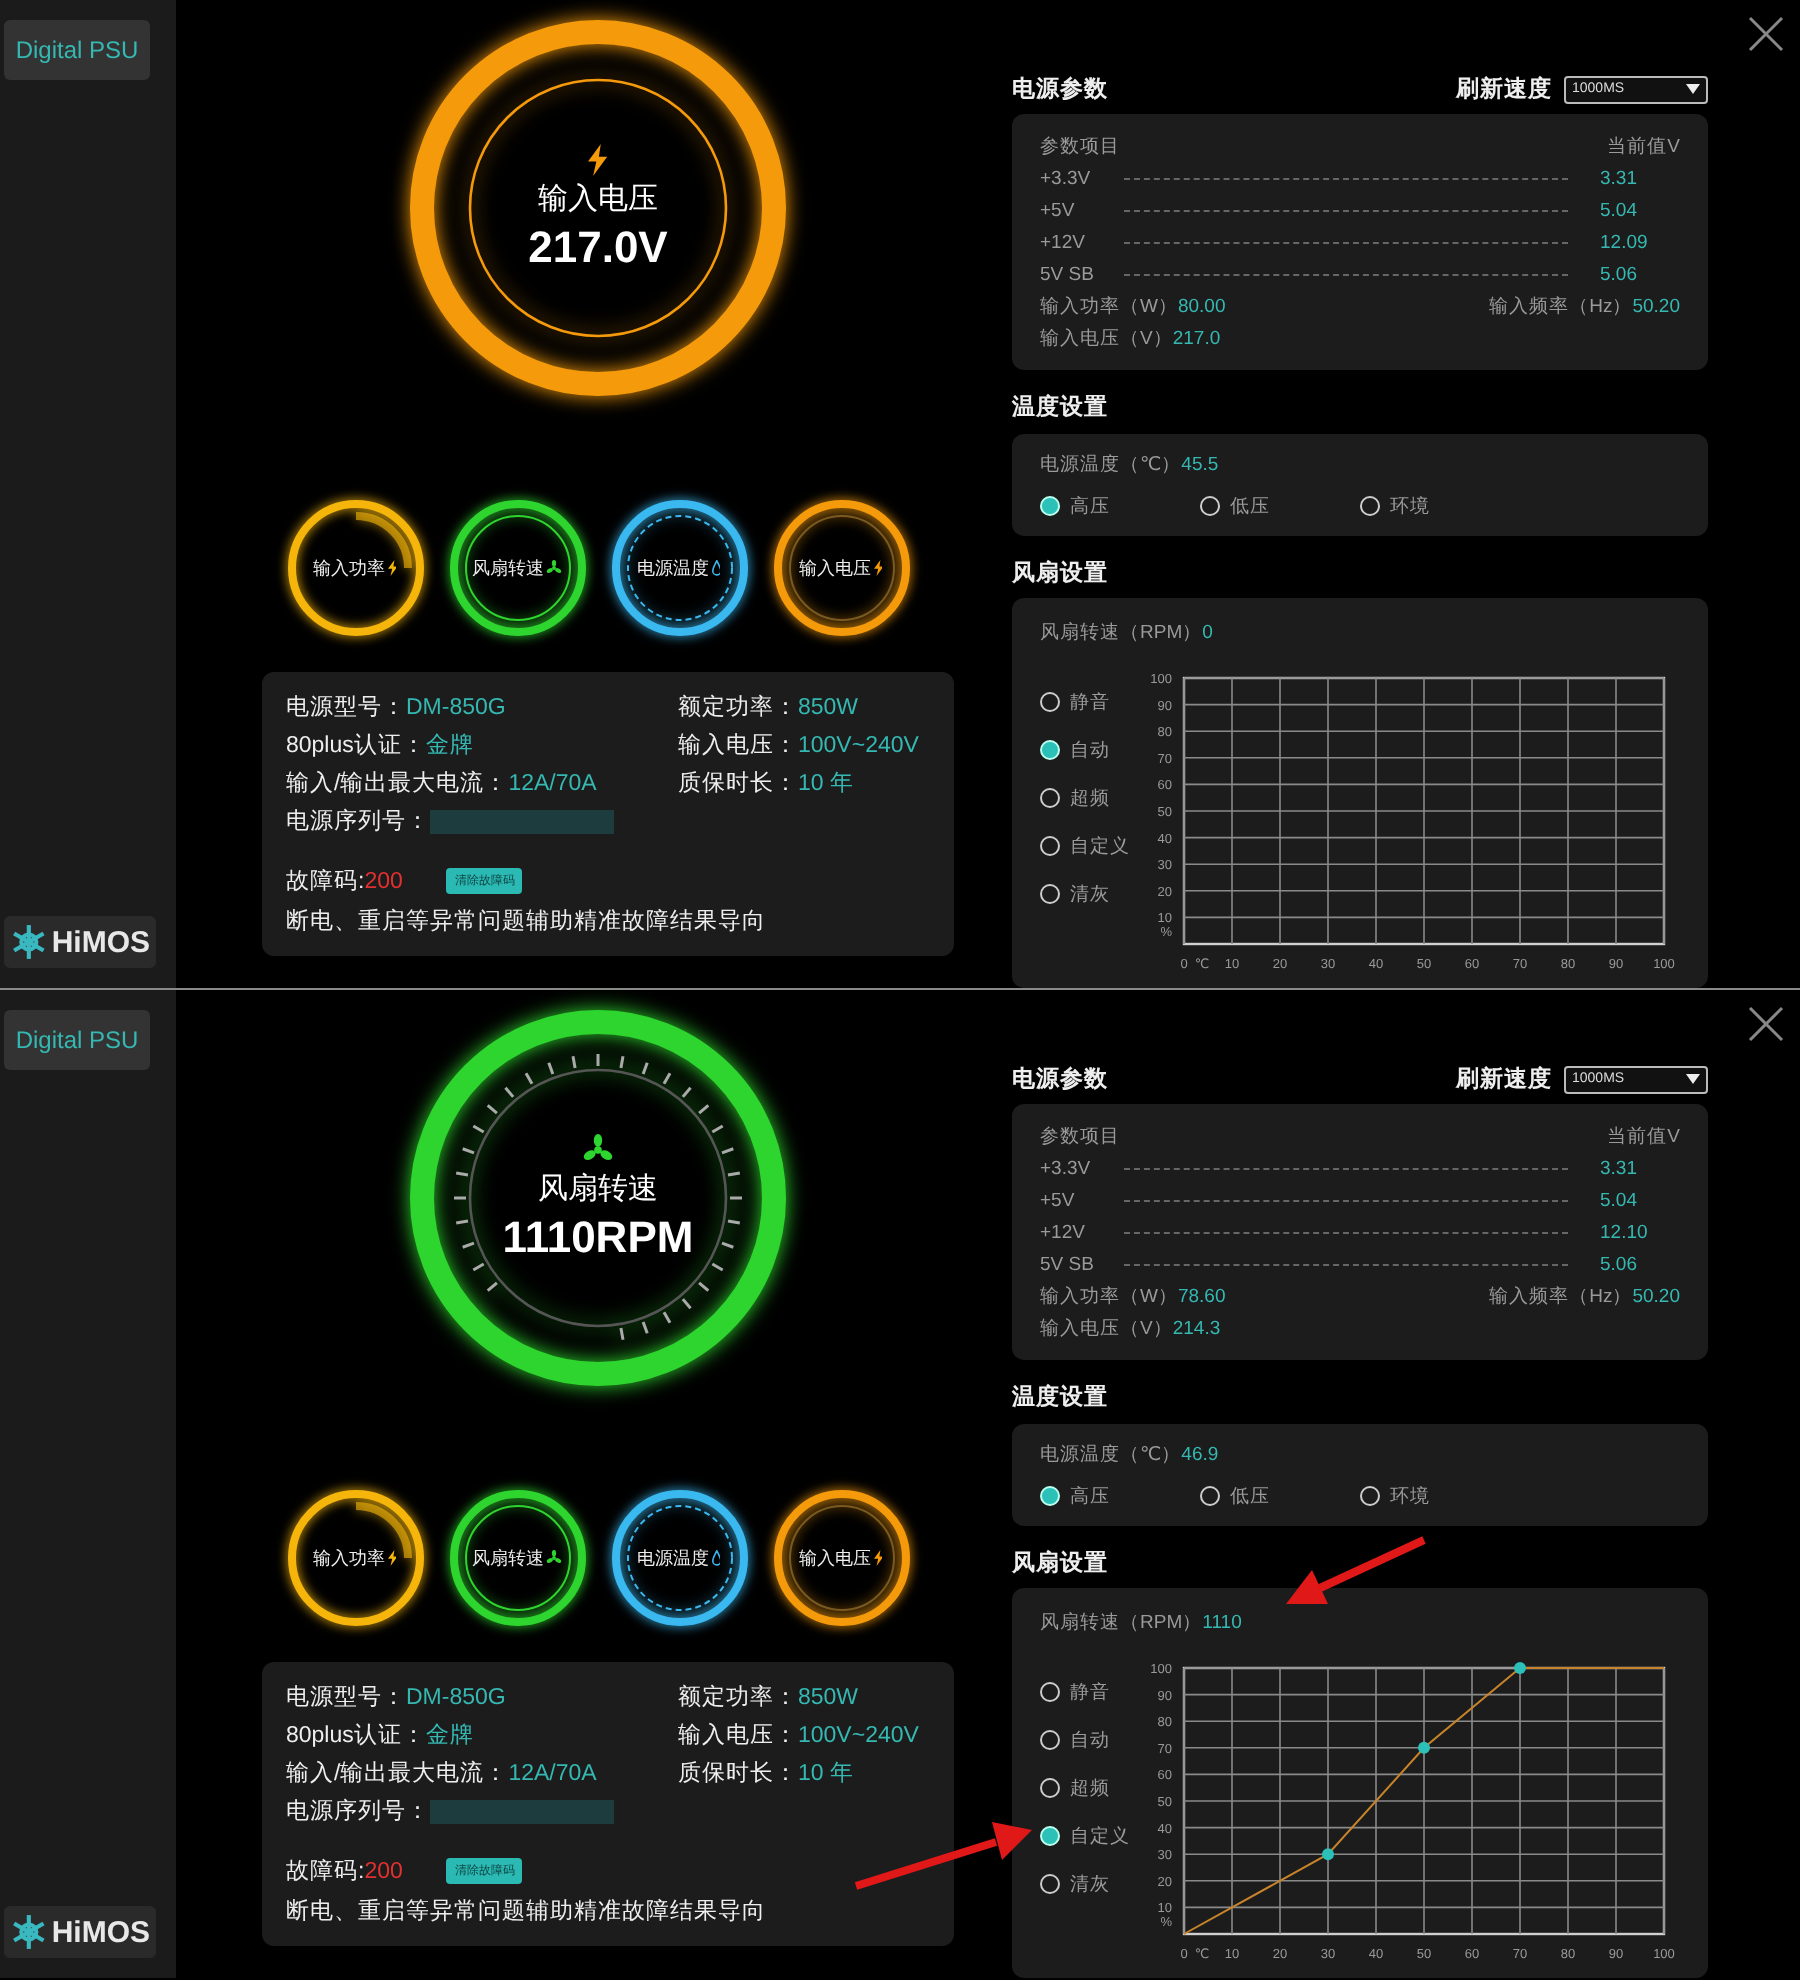  What do you see at coordinates (552, 783) in the screenshot?
I see `field-value: 12A/70A` at bounding box center [552, 783].